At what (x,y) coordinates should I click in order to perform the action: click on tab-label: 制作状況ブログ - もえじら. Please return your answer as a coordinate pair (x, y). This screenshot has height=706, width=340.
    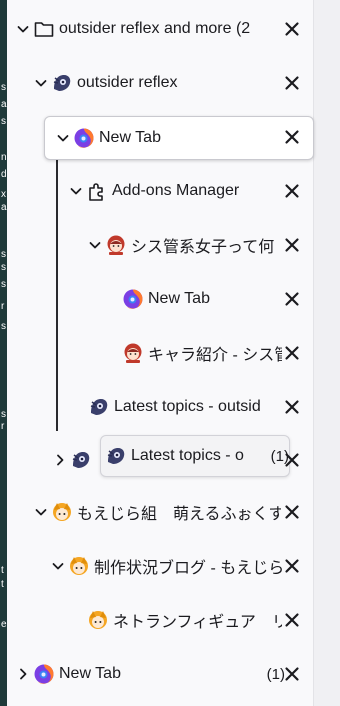
    Looking at the image, I should click on (188, 568).